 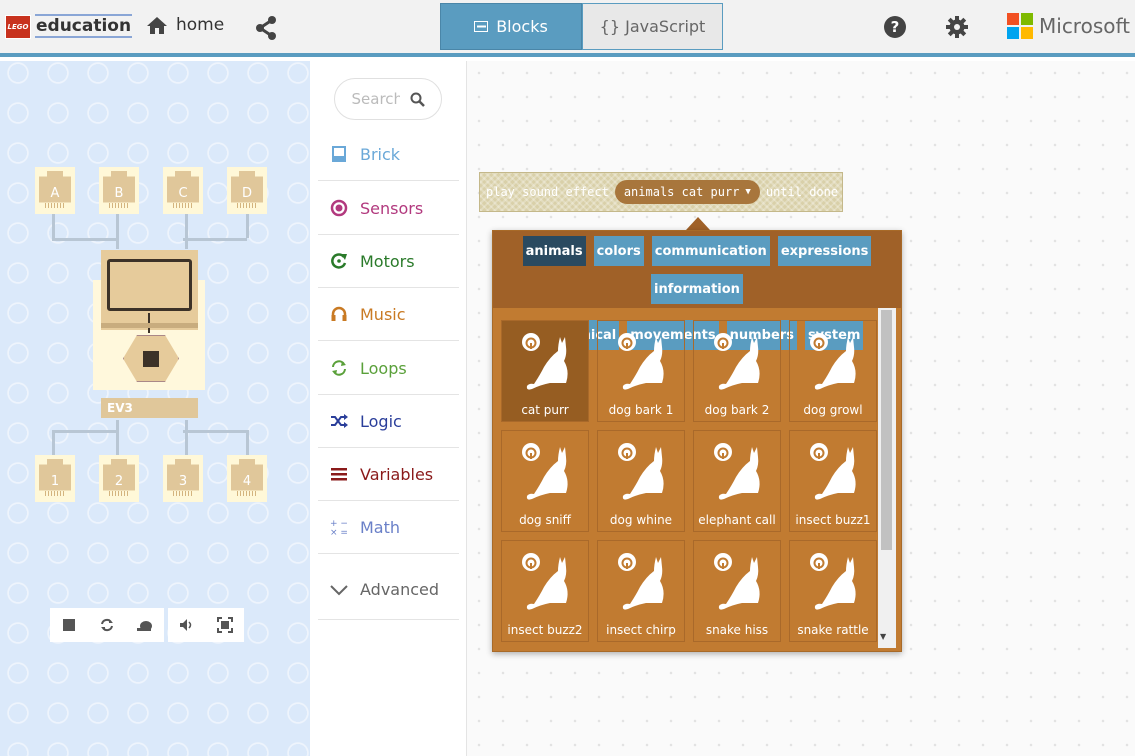 What do you see at coordinates (833, 371) in the screenshot?
I see `sound-option: dog growl` at bounding box center [833, 371].